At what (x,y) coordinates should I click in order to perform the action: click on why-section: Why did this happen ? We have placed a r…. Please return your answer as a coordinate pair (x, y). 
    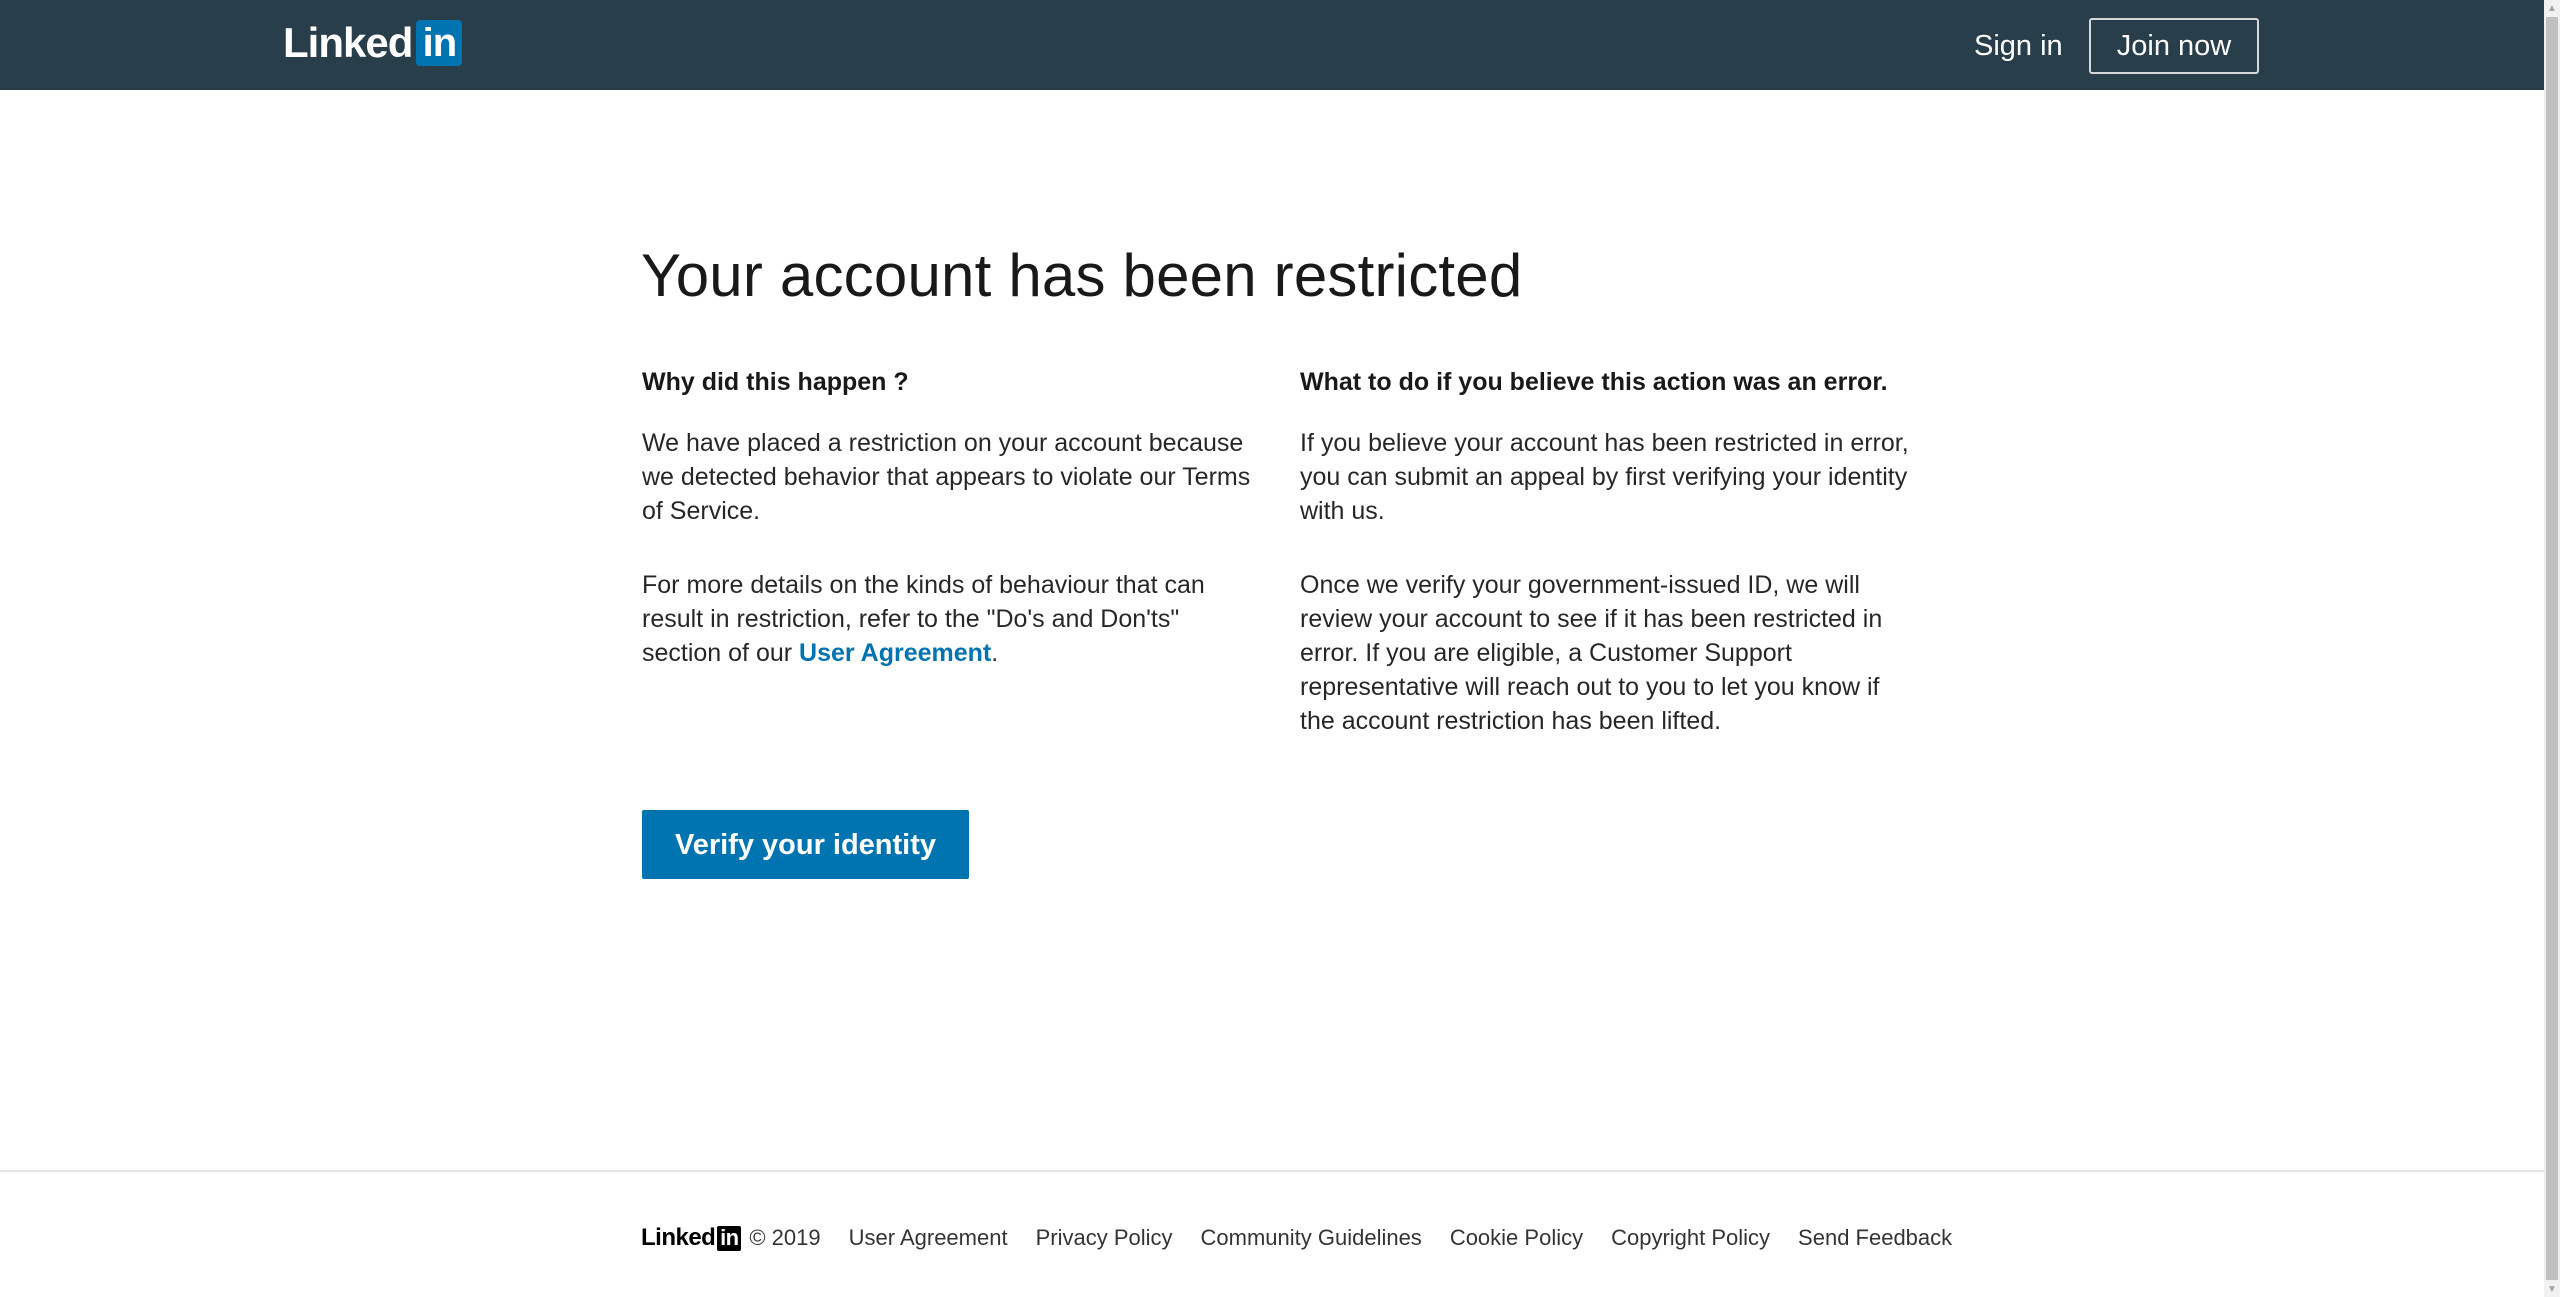
    Looking at the image, I should click on (947, 536).